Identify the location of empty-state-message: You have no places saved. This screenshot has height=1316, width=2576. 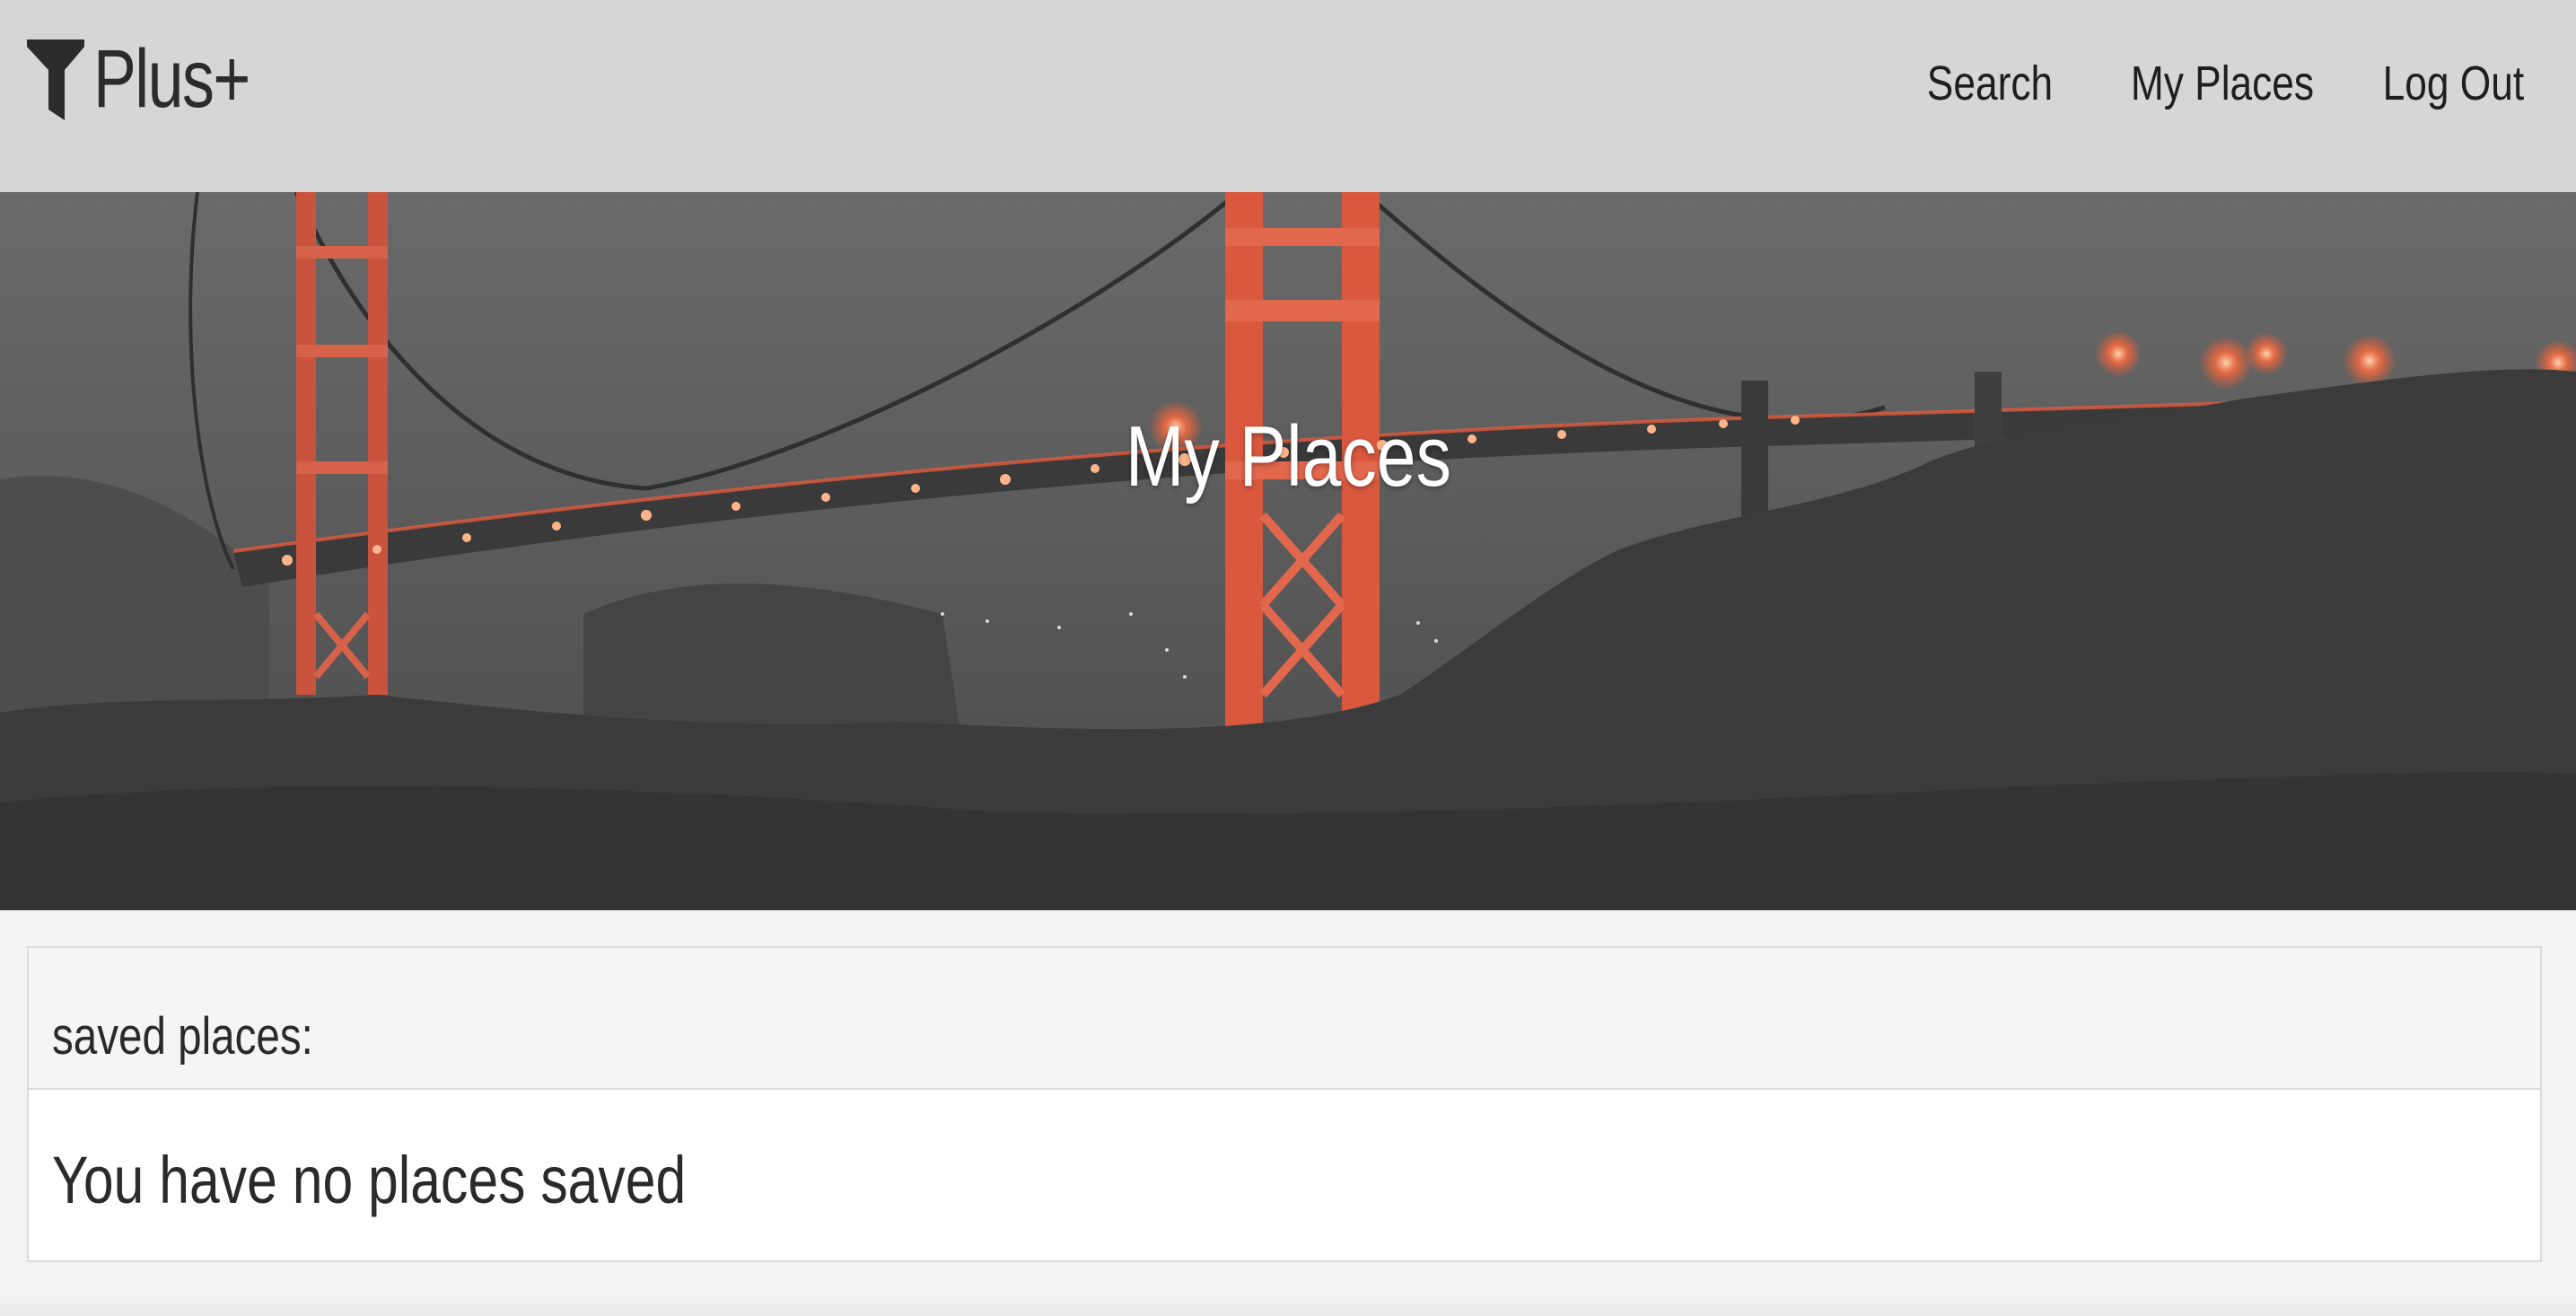
(369, 1180).